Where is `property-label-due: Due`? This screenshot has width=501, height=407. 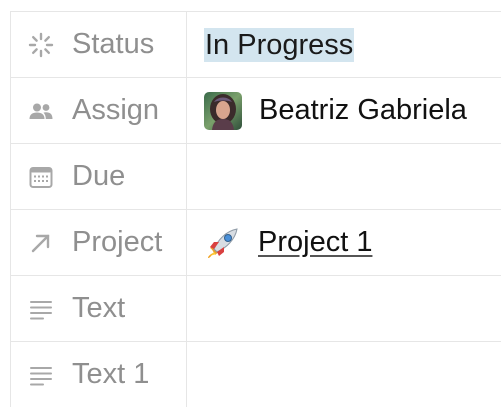
property-label-due: Due is located at coordinates (99, 176).